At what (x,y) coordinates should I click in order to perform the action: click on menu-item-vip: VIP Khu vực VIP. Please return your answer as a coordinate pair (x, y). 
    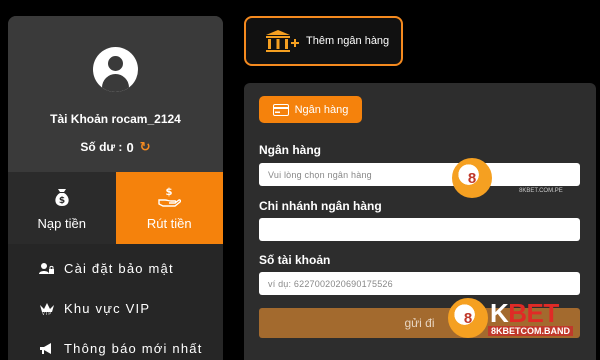
    Looking at the image, I should click on (115, 308).